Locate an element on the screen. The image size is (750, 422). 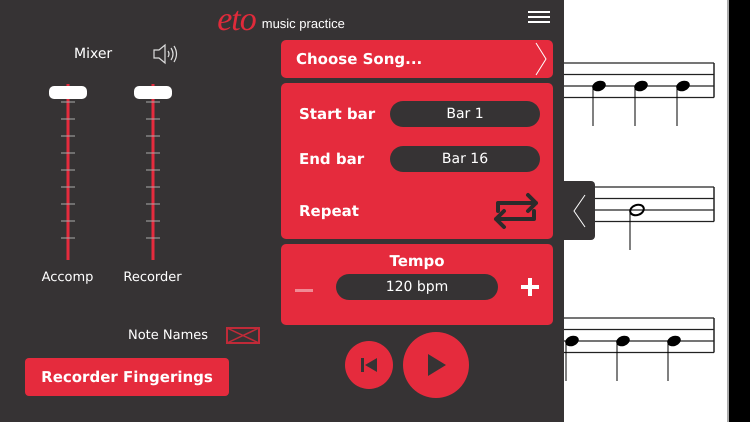
plus-icon is located at coordinates (530, 287).